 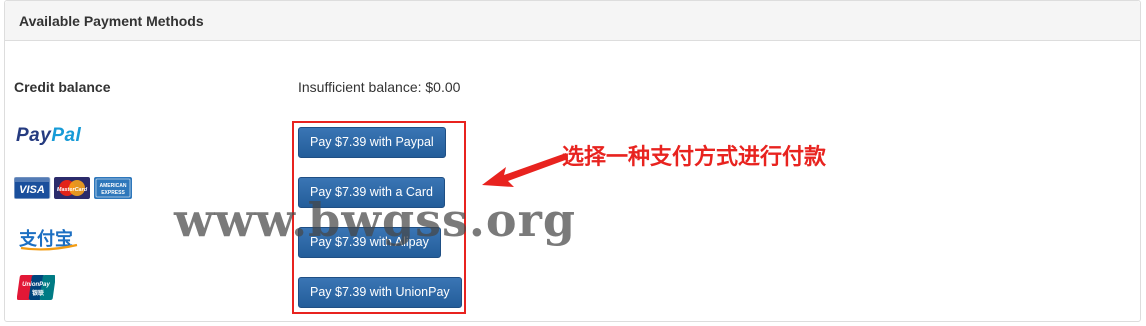 What do you see at coordinates (66, 135) in the screenshot?
I see `paypal-logo-pal: Pal` at bounding box center [66, 135].